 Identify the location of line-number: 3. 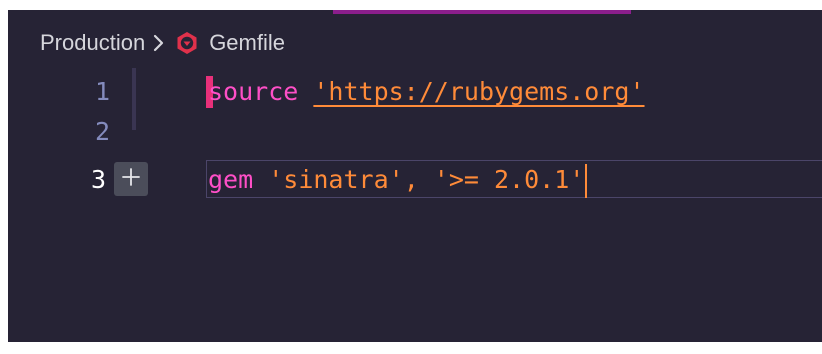
(98, 179).